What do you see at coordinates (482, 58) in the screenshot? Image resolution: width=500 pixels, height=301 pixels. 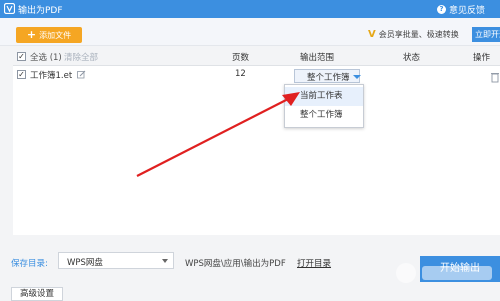 I see `column-header-actions: 操作` at bounding box center [482, 58].